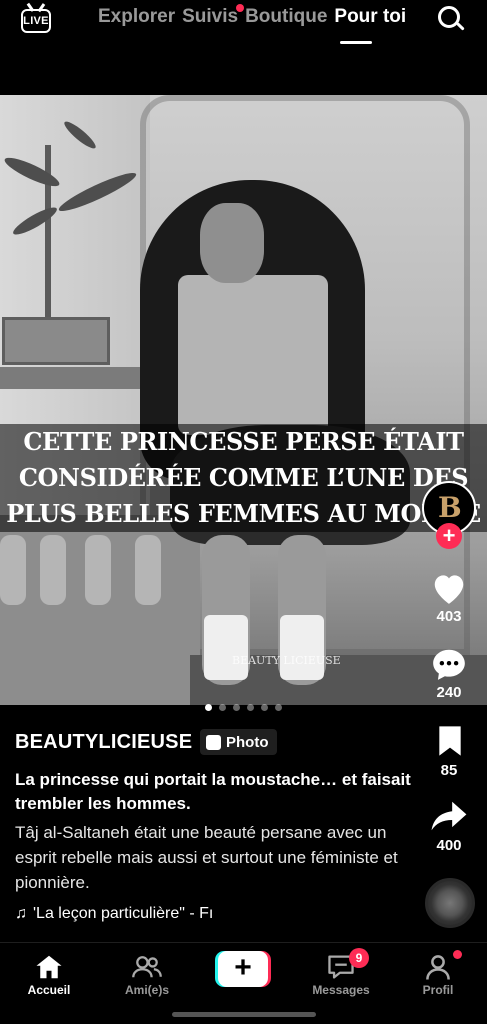 The image size is (487, 1024). I want to click on shares-count: 400, so click(449, 845).